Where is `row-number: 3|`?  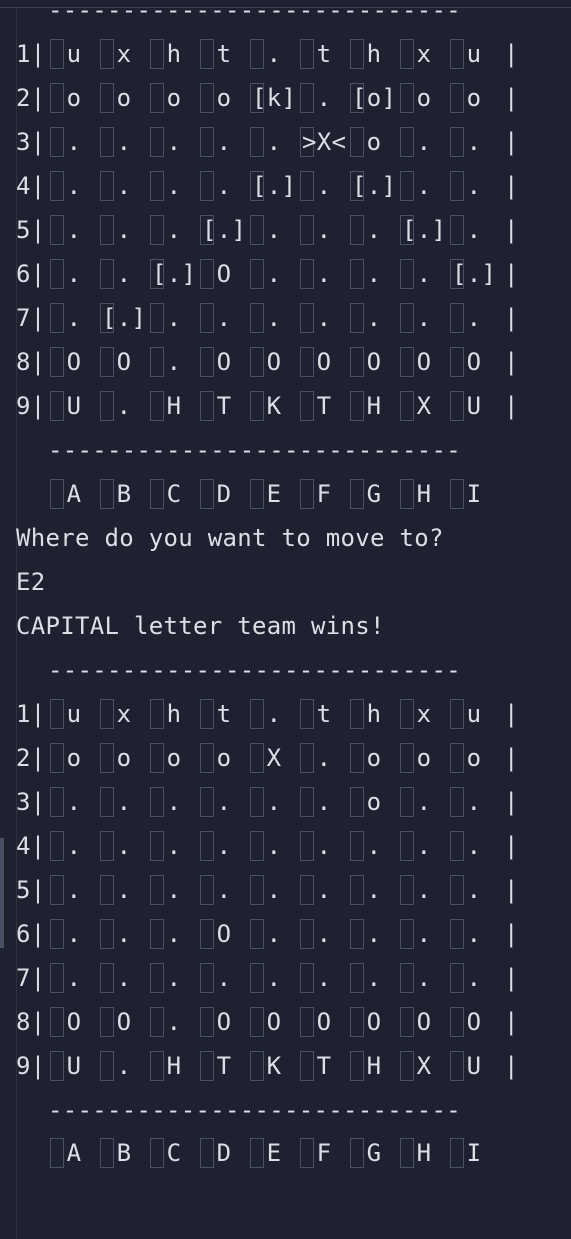
row-number: 3| is located at coordinates (31, 802).